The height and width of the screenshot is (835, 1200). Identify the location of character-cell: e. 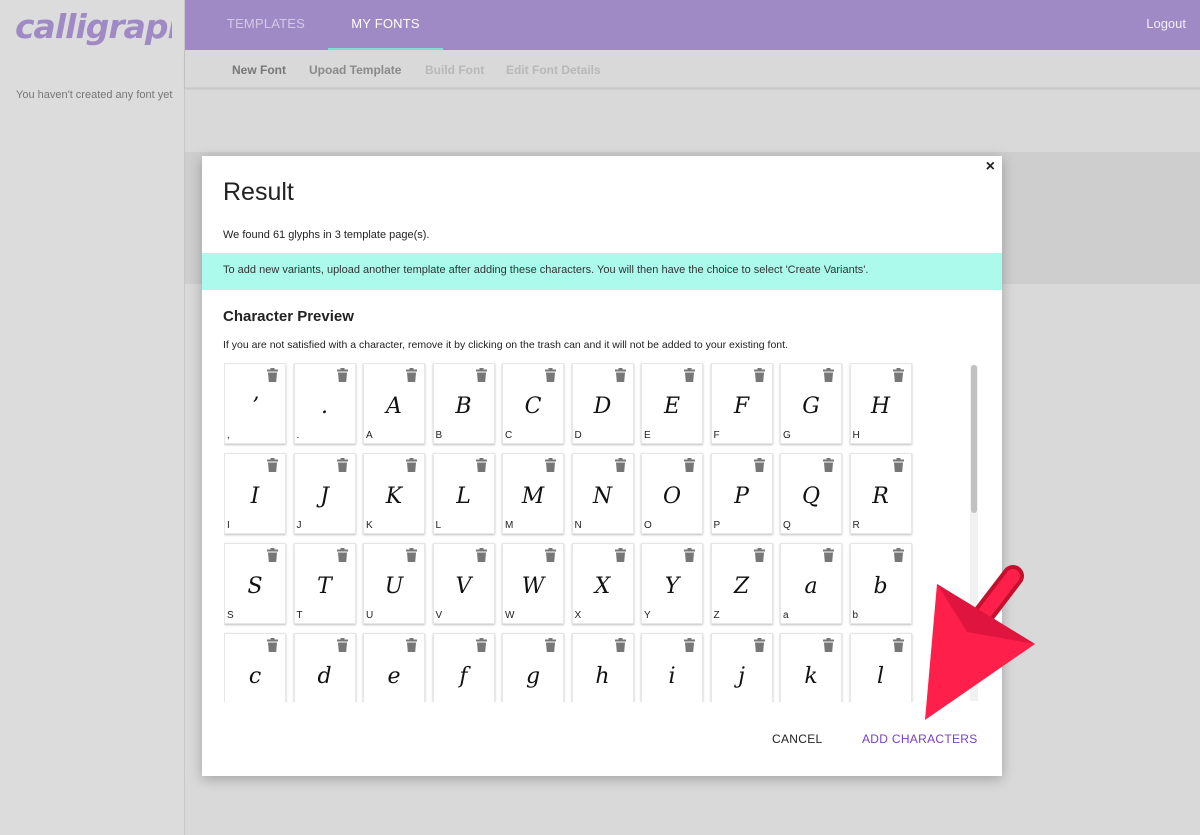
(394, 667).